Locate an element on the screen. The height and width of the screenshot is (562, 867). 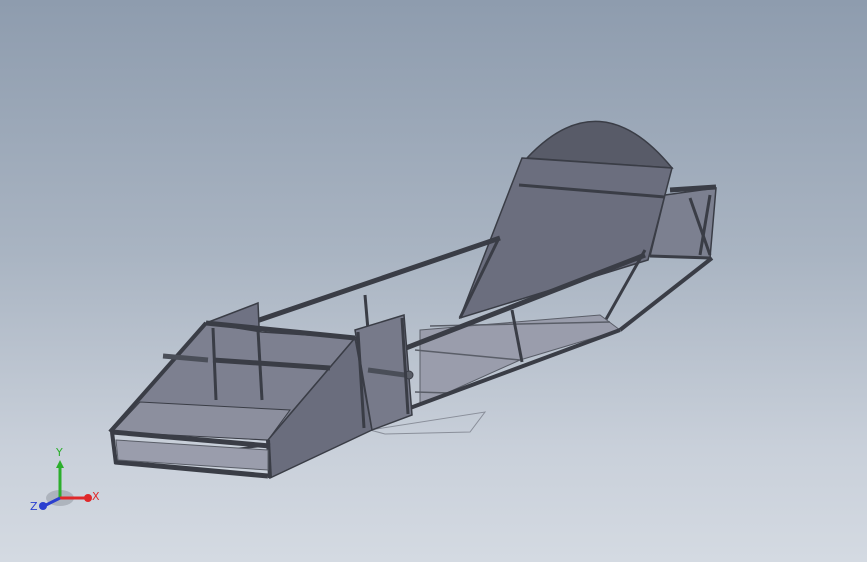
rear-top-rail is located at coordinates (693, 188).